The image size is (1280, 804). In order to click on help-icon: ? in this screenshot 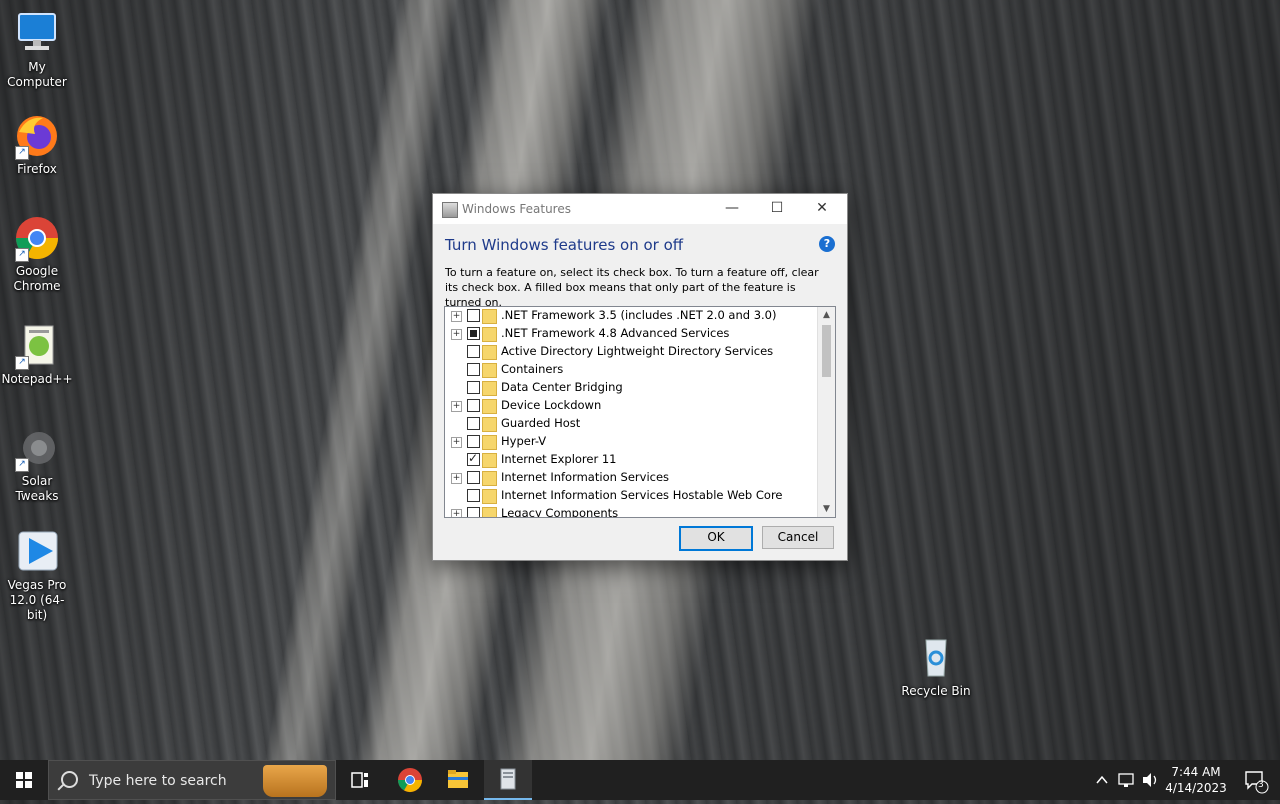, I will do `click(827, 244)`.